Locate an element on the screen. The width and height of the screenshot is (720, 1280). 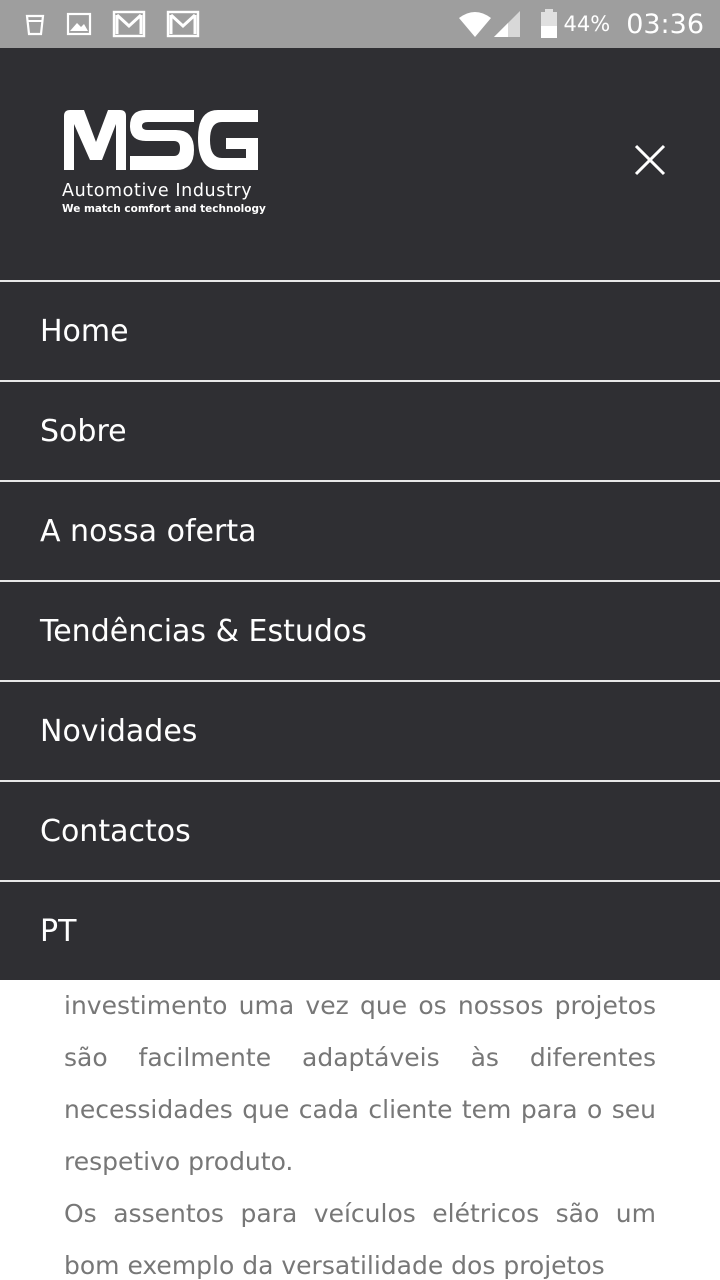
close-icon is located at coordinates (650, 160).